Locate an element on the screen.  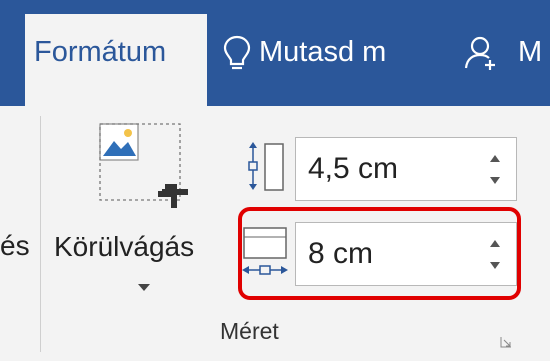
crop-dropdown-arrow-icon is located at coordinates (144, 287).